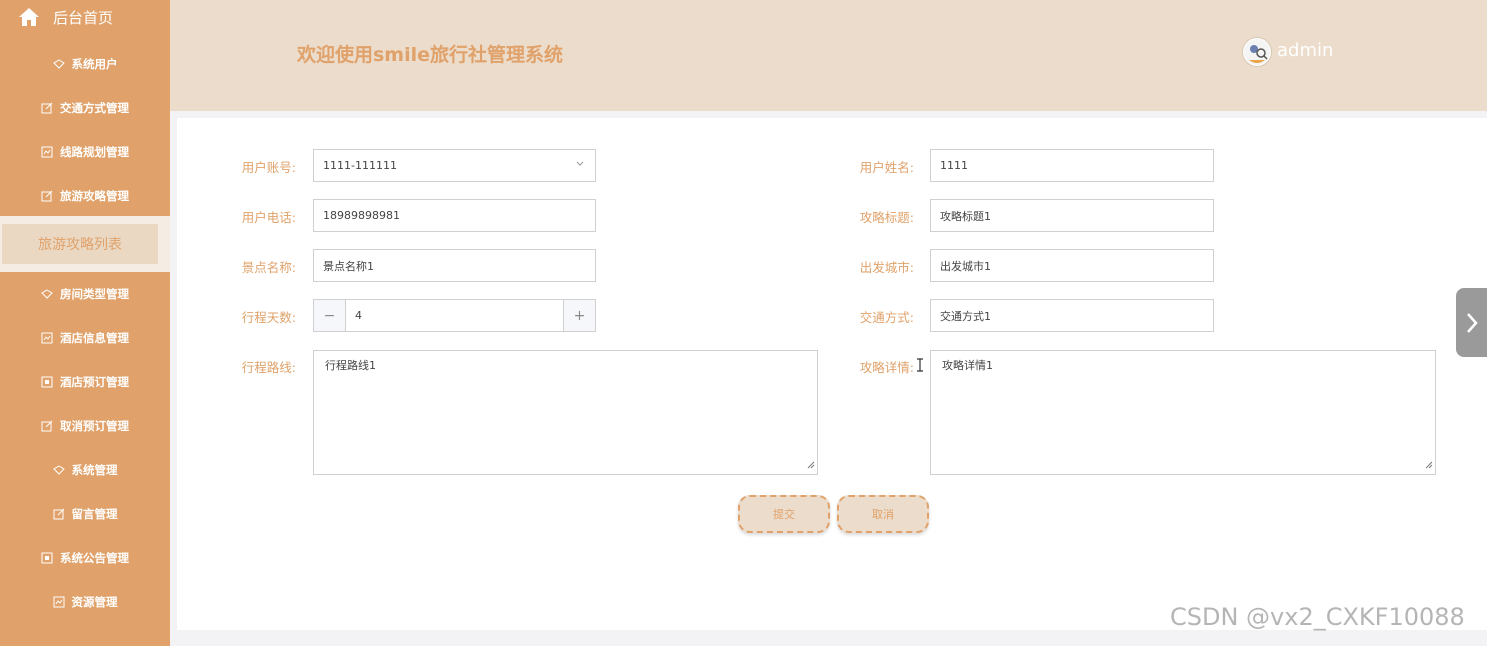 This screenshot has height=646, width=1487. What do you see at coordinates (1305, 50) in the screenshot?
I see `username: admin` at bounding box center [1305, 50].